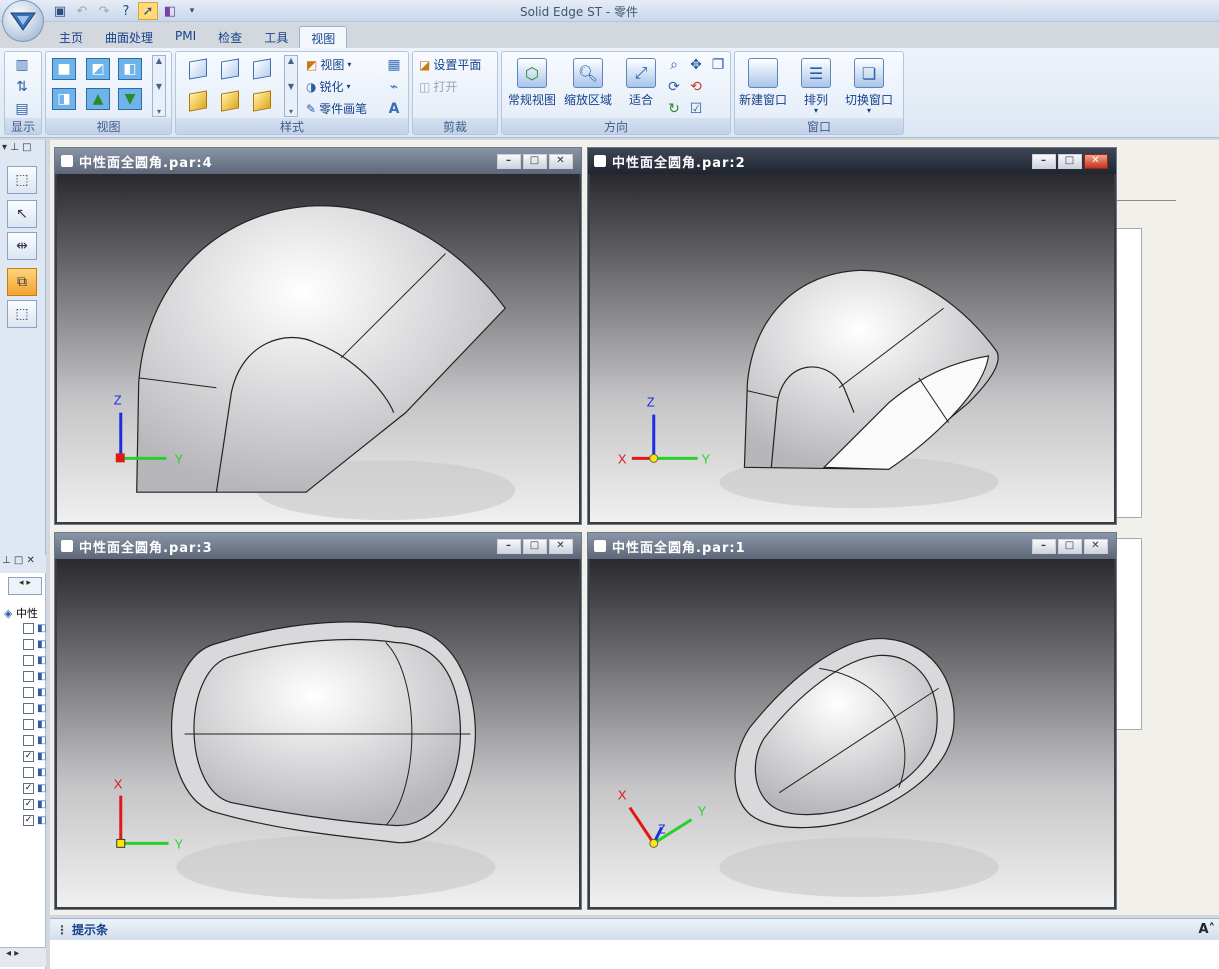  I want to click on application-button, so click(23, 21).